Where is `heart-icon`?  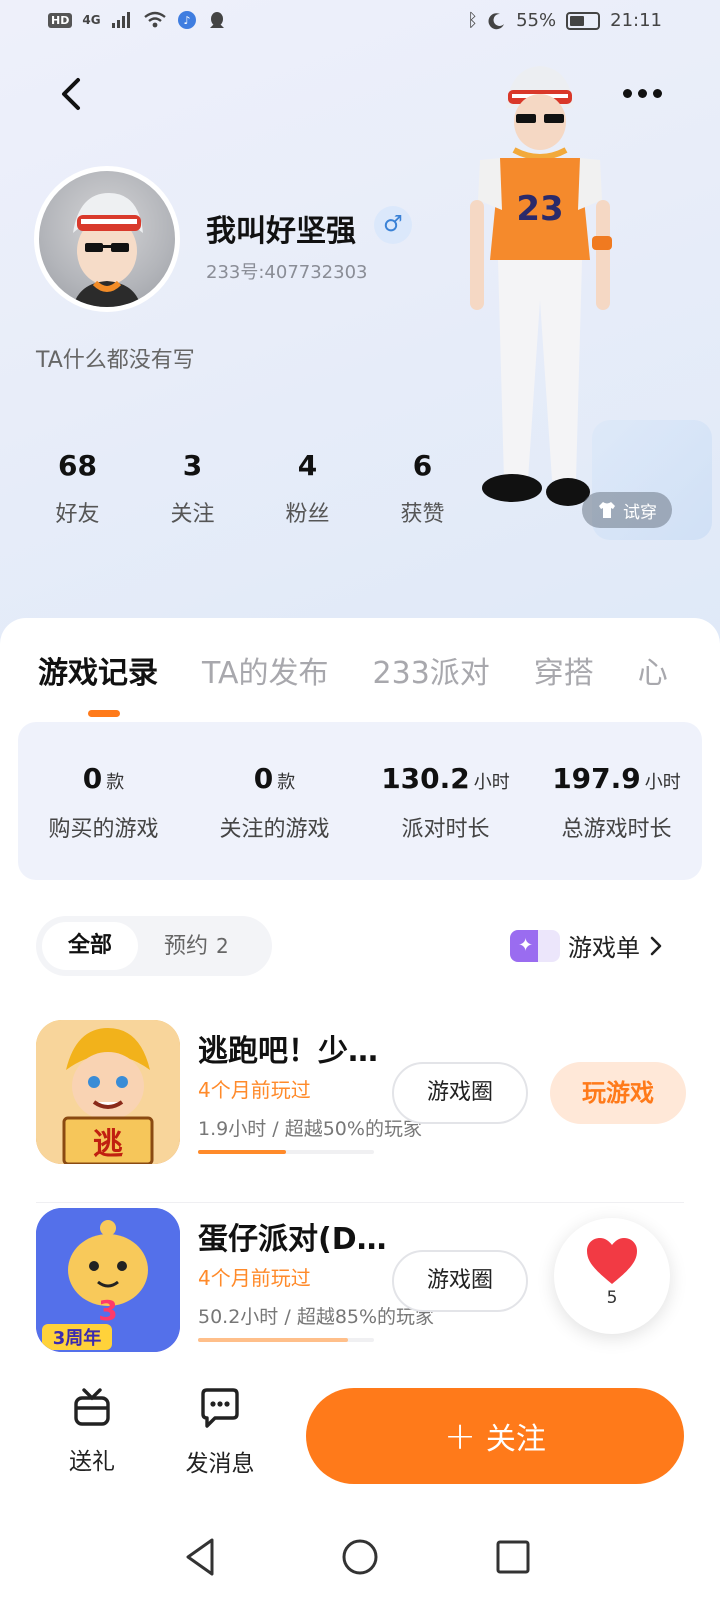
heart-icon is located at coordinates (612, 1261).